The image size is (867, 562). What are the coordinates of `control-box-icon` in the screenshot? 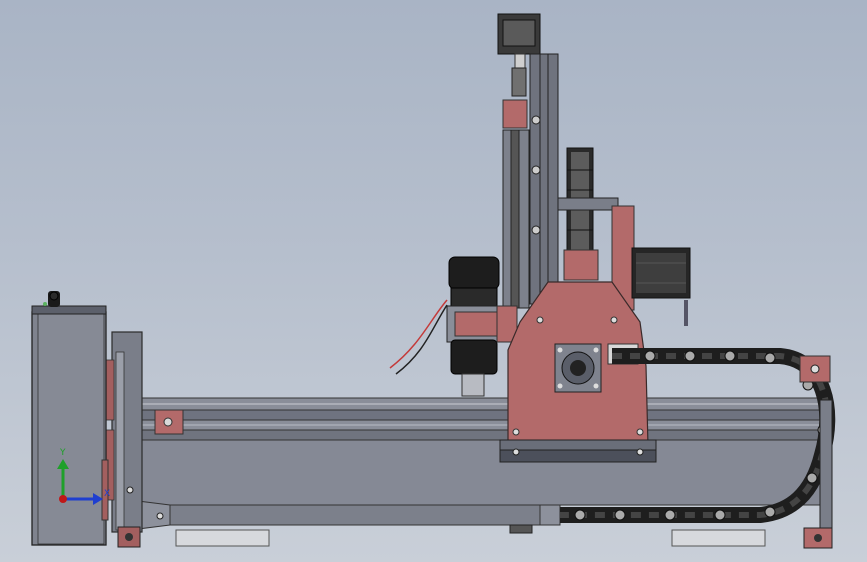 It's located at (70, 418).